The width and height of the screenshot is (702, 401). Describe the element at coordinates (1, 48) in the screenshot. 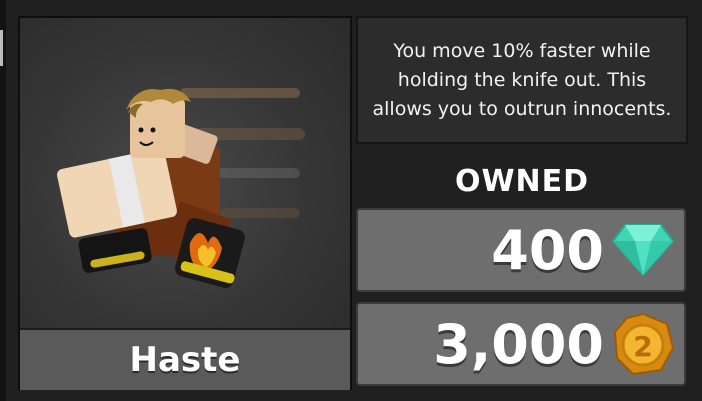

I see `scroll-indicator` at that location.